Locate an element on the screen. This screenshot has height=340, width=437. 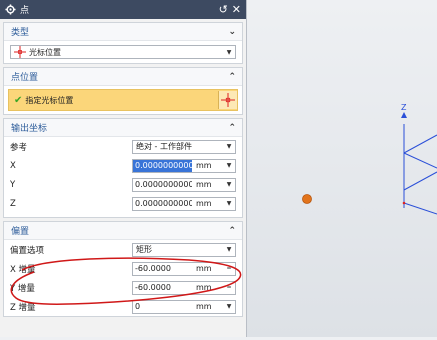
point-picker-button is located at coordinates (227, 100).